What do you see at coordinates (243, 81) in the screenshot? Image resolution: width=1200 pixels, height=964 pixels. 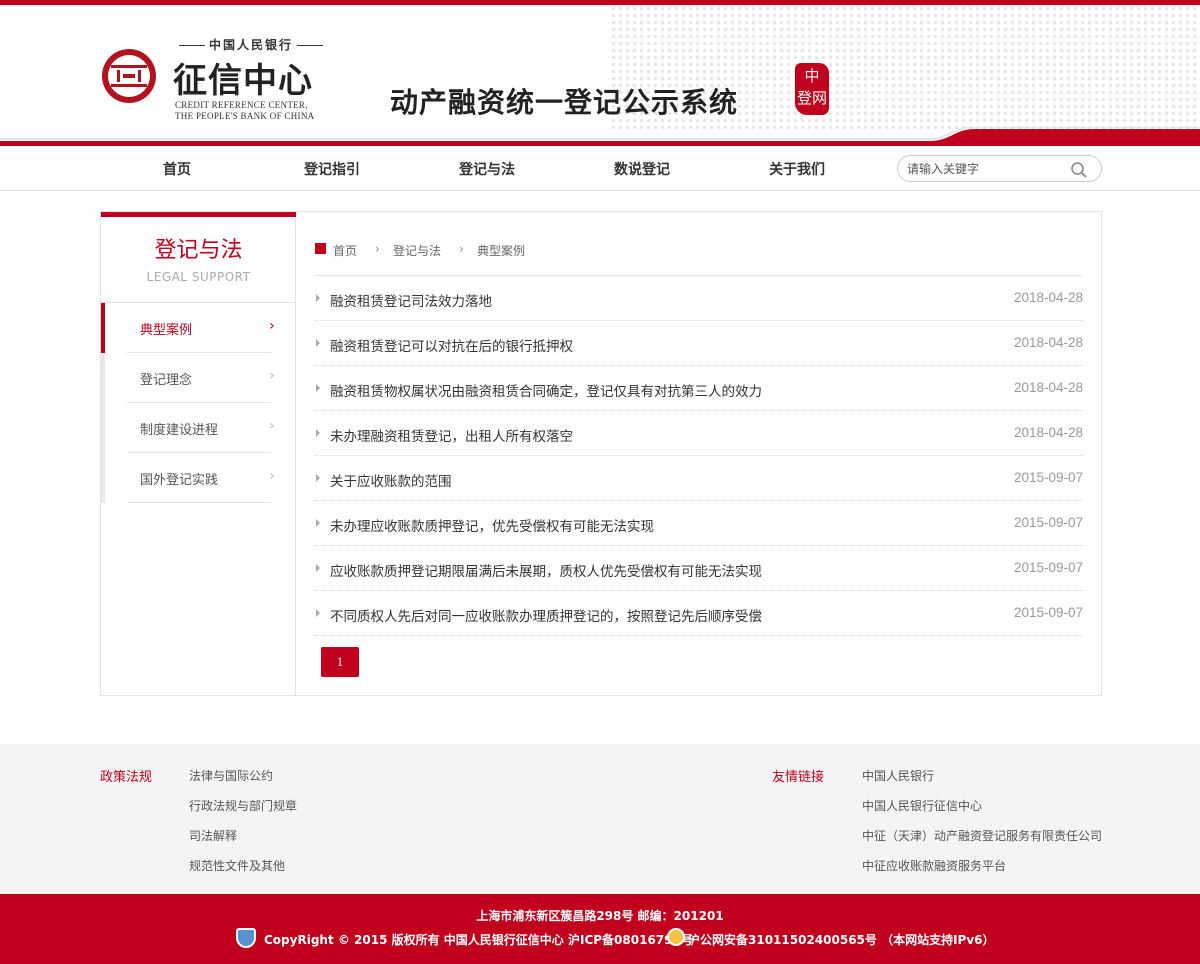 I see `logo-name: 征信中心` at bounding box center [243, 81].